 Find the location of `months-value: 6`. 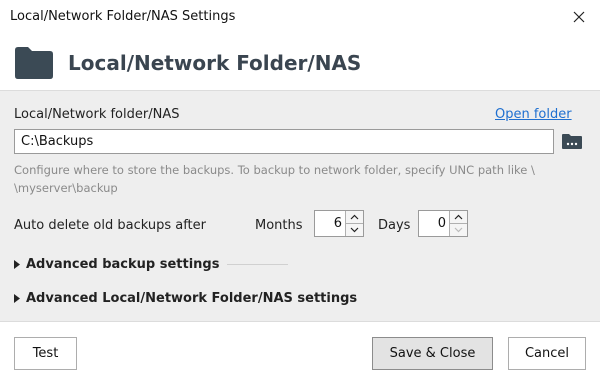

months-value: 6 is located at coordinates (330, 223).